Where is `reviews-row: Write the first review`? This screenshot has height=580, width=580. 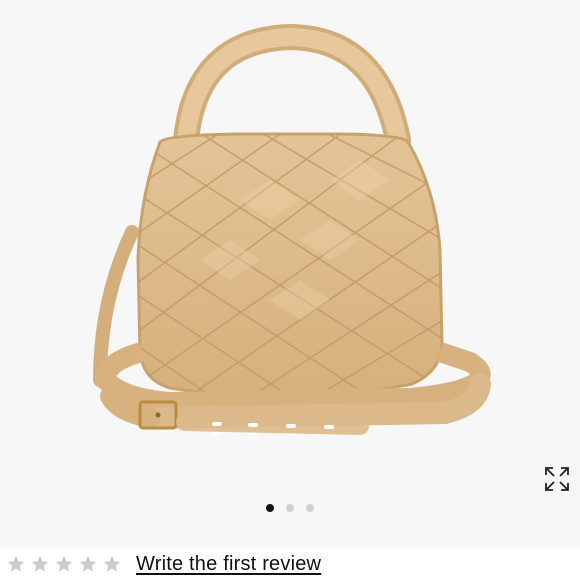 reviews-row: Write the first review is located at coordinates (290, 564).